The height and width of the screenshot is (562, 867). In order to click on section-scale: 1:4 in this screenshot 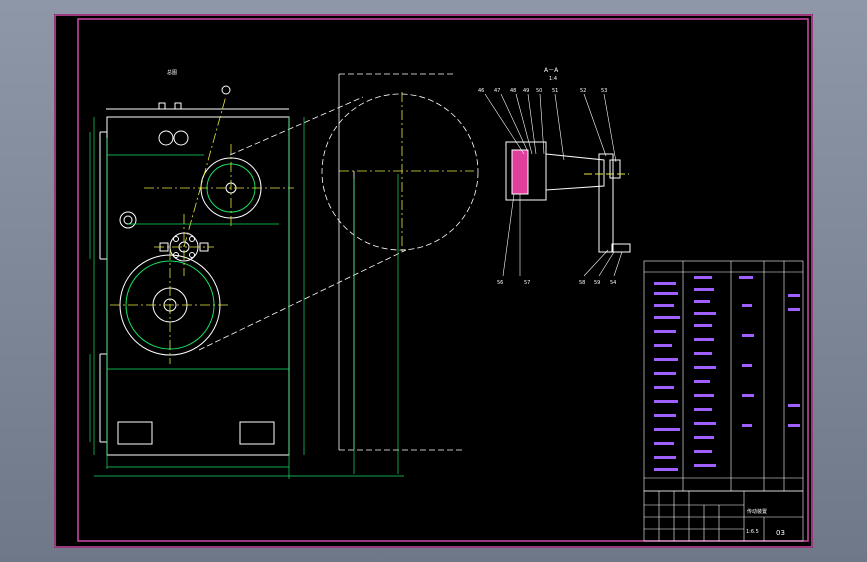, I will do `click(553, 79)`.